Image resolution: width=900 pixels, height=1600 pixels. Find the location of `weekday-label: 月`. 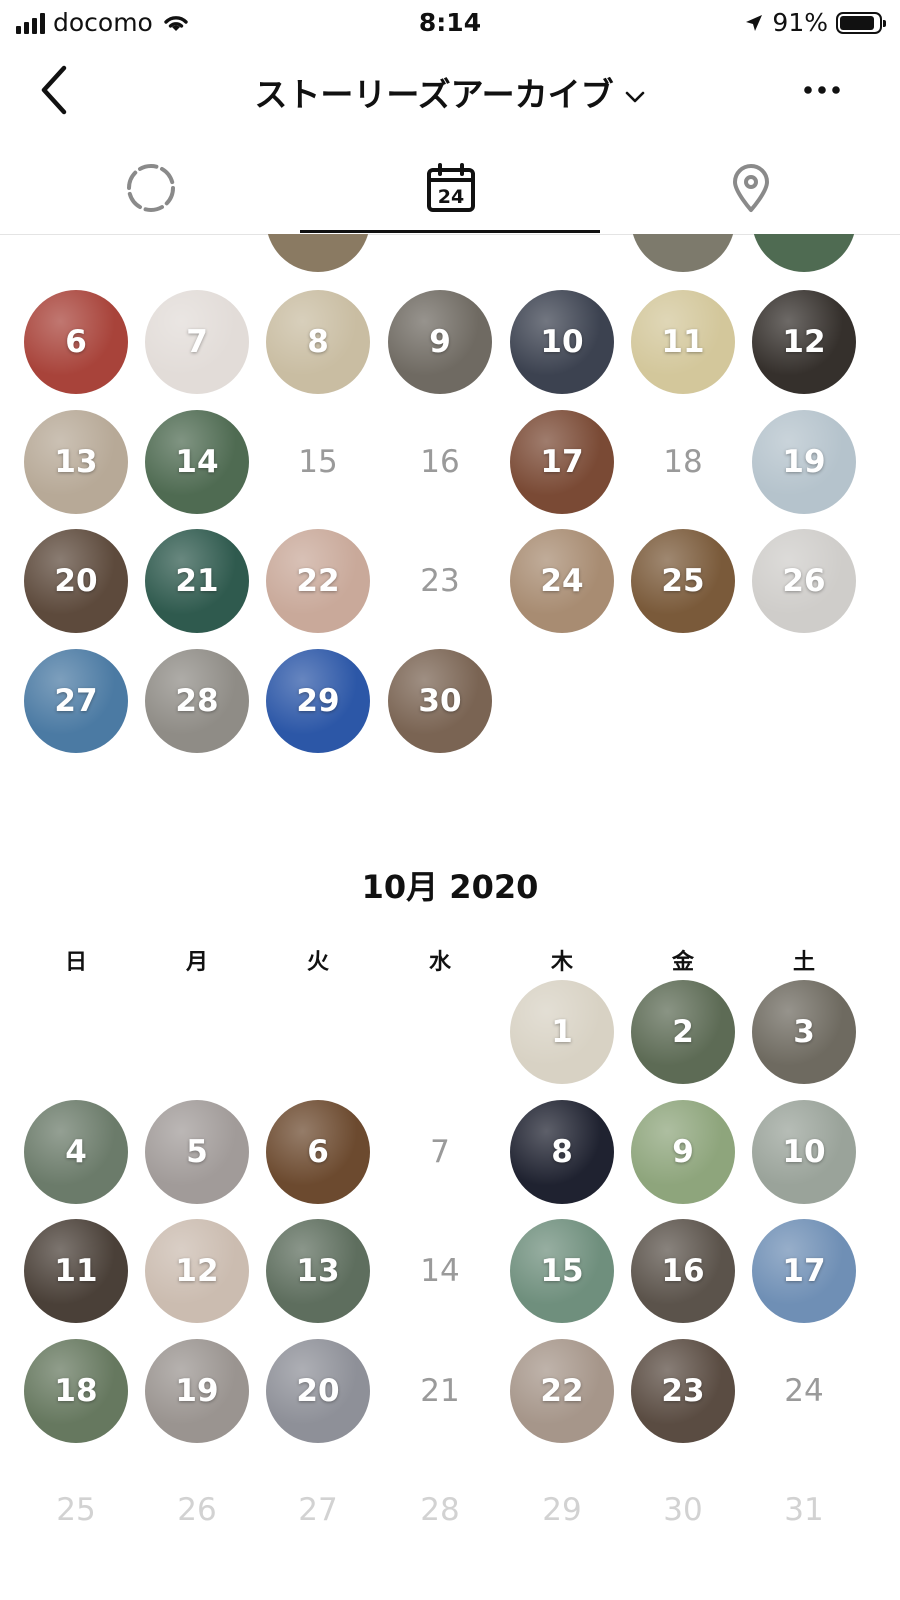

weekday-label: 月 is located at coordinates (196, 962).